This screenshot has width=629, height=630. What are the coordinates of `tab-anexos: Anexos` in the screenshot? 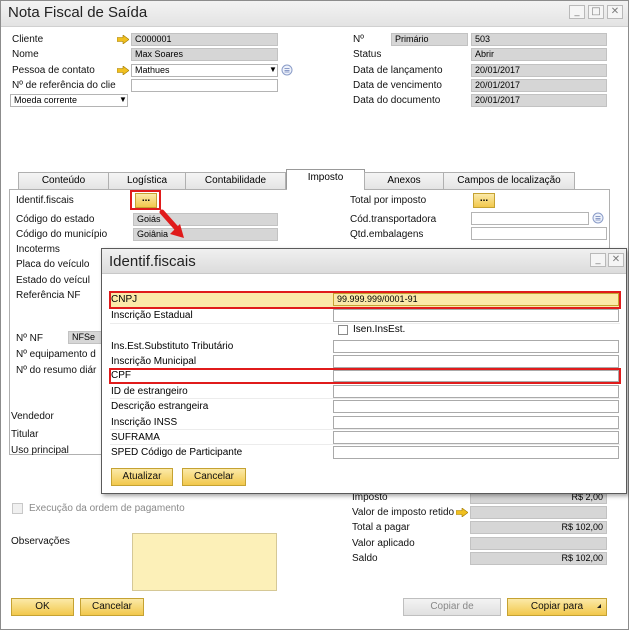 It's located at (404, 180).